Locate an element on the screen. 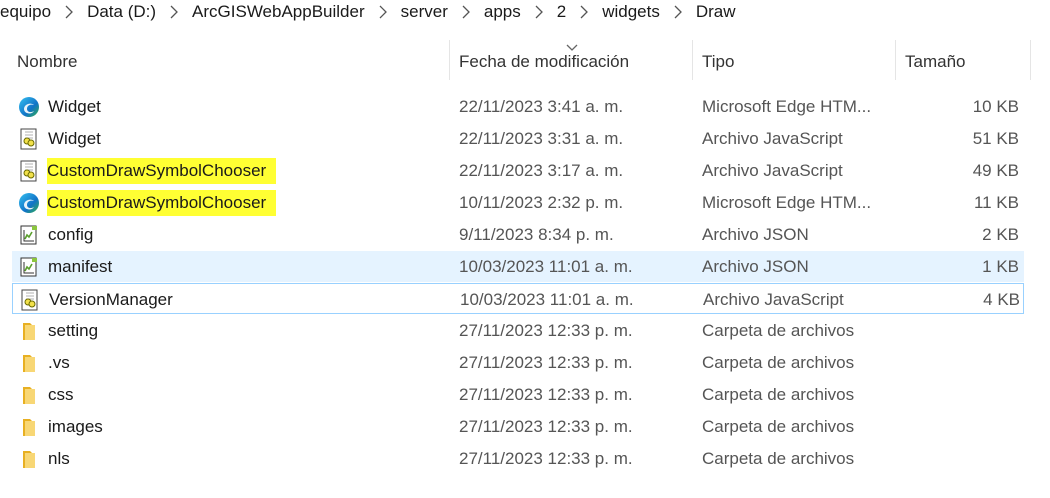  file-name: VersionManager is located at coordinates (111, 299).